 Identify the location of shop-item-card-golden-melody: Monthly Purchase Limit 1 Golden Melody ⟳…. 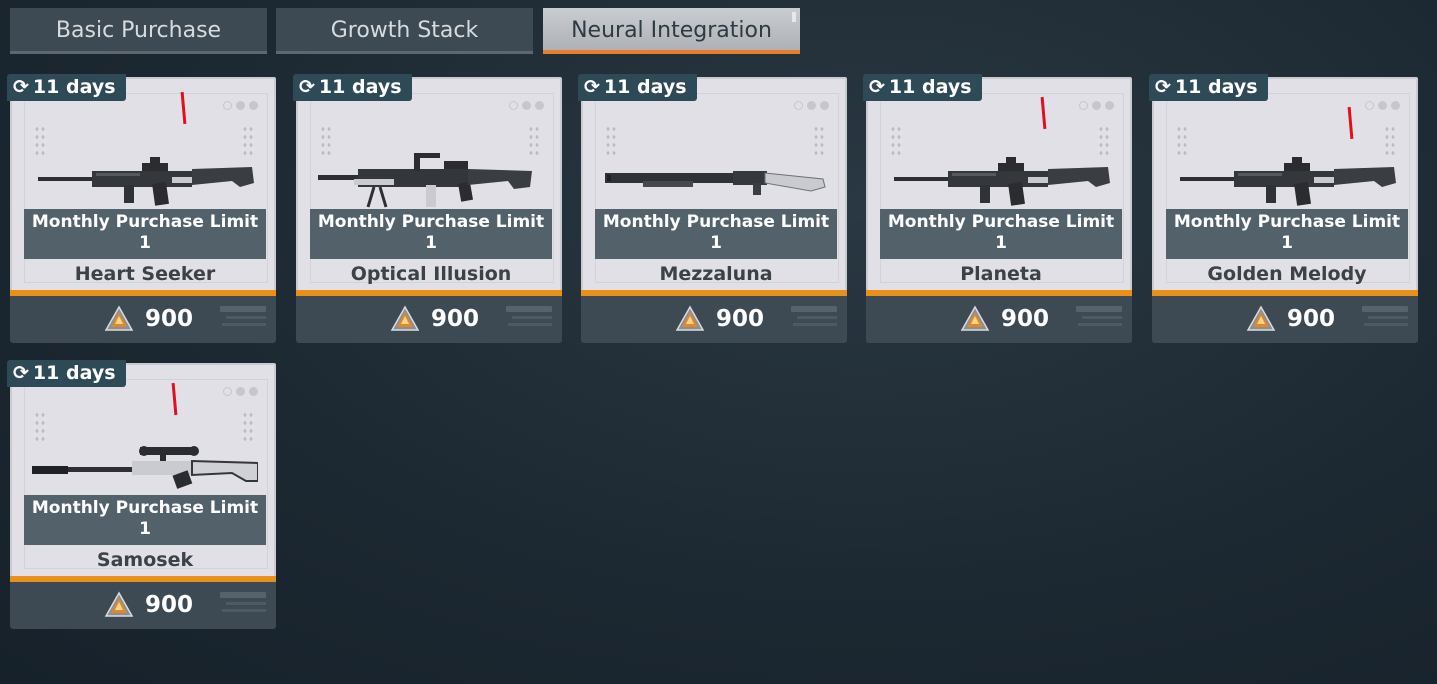
(1283, 208).